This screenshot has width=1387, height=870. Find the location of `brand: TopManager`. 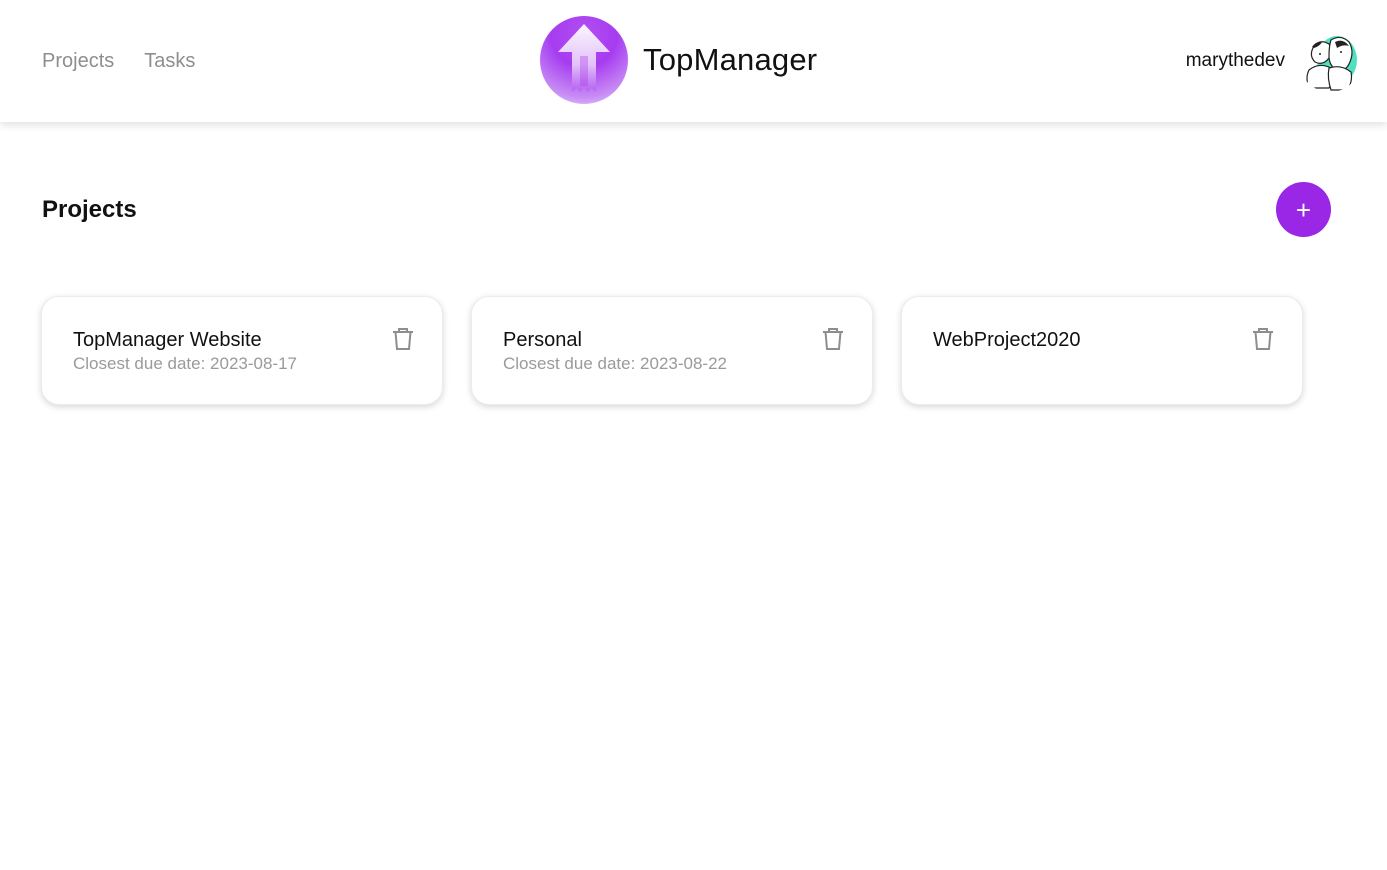

brand: TopManager is located at coordinates (678, 60).